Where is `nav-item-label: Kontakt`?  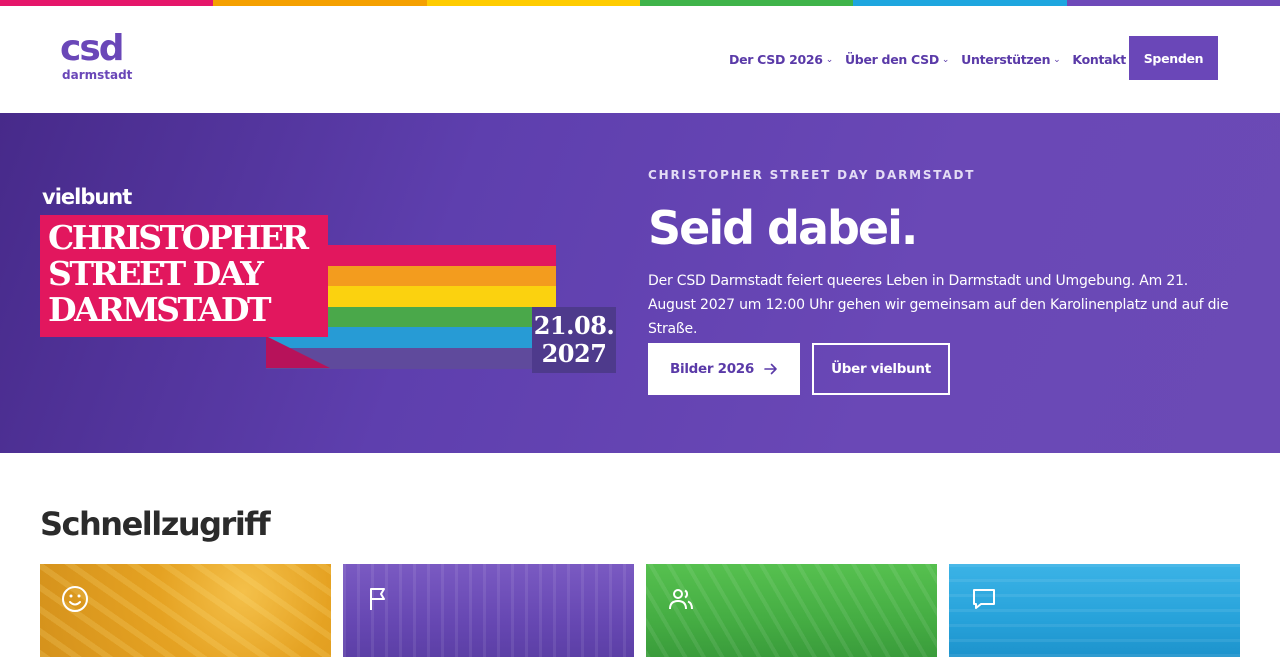
nav-item-label: Kontakt is located at coordinates (1099, 59).